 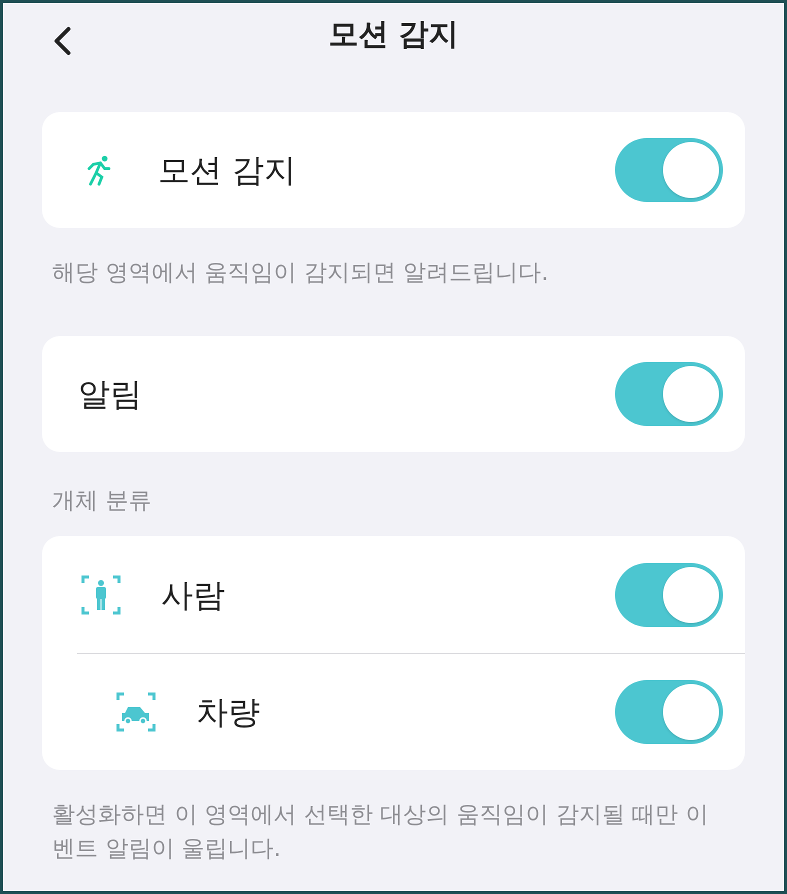 What do you see at coordinates (381, 832) in the screenshot?
I see `description-text: 활성화하면 이 영역에서 선택한 대상의 움직임이 감지될 때만 이벤트 알림이 울립니다.` at bounding box center [381, 832].